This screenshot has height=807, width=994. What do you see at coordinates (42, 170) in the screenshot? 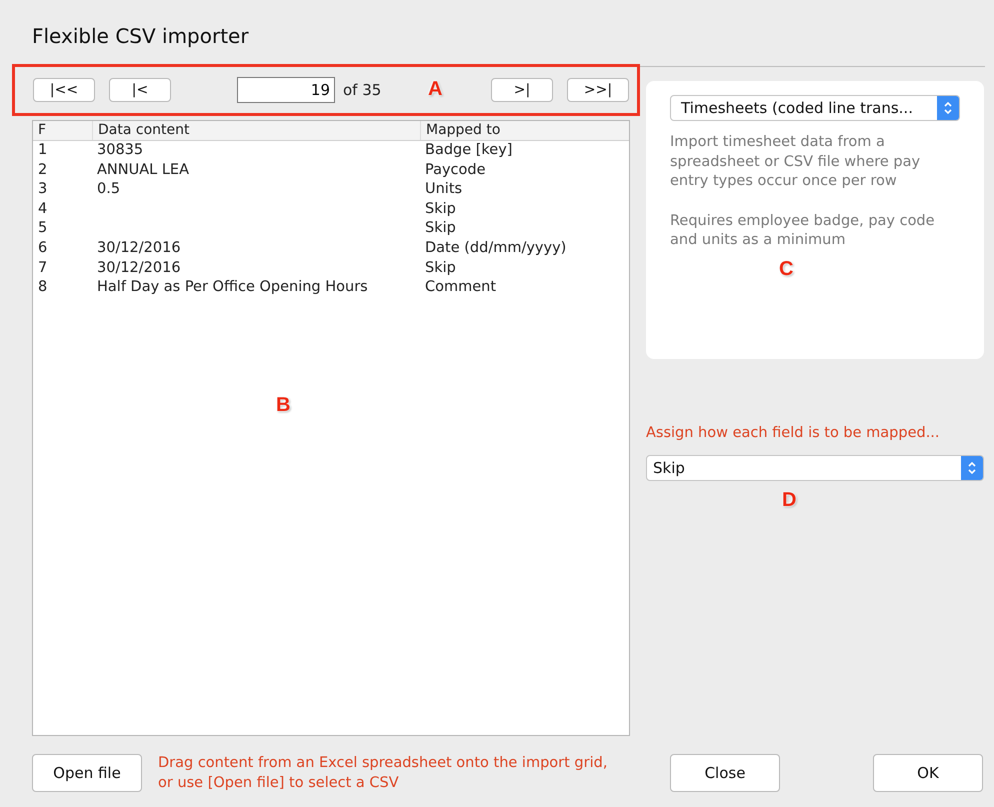
I see `table-cell-text: 2` at bounding box center [42, 170].